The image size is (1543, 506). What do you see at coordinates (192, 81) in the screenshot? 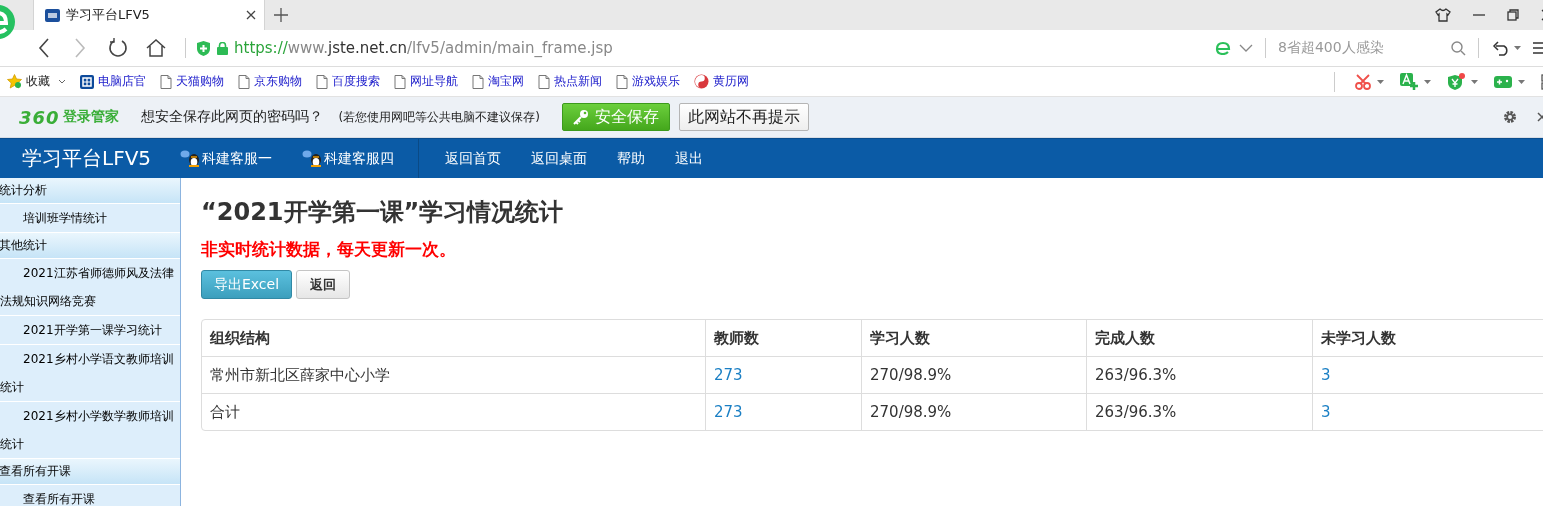
I see `bookmark-link: 天猫购物` at bounding box center [192, 81].